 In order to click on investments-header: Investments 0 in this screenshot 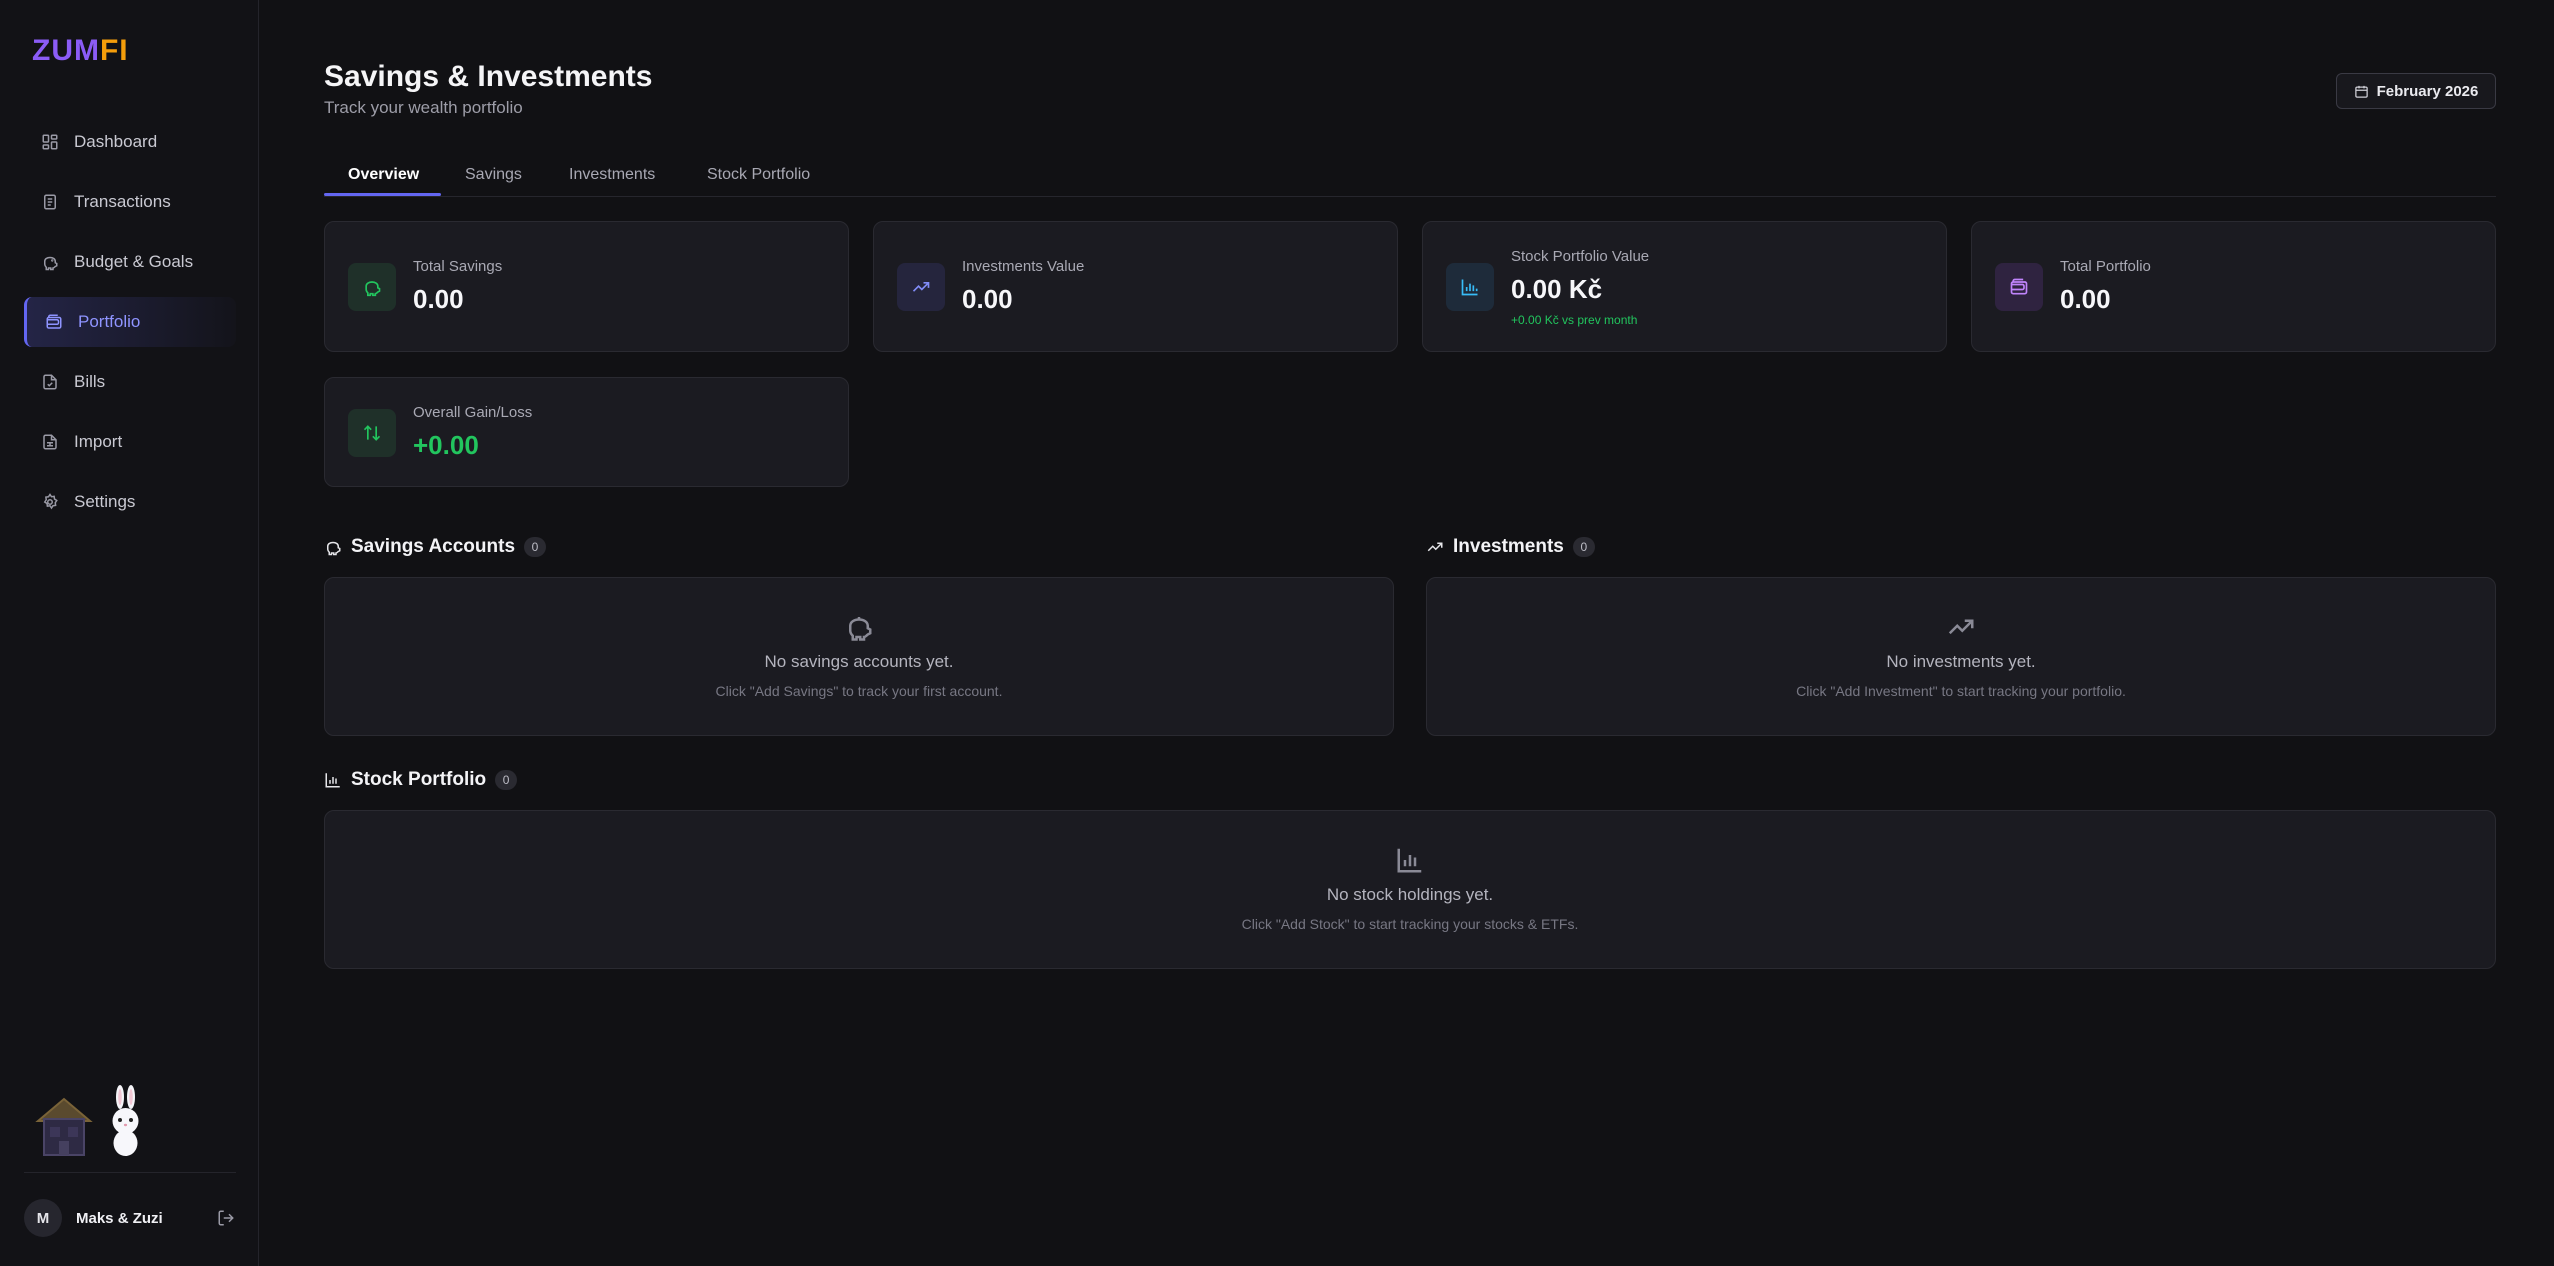, I will do `click(1510, 547)`.